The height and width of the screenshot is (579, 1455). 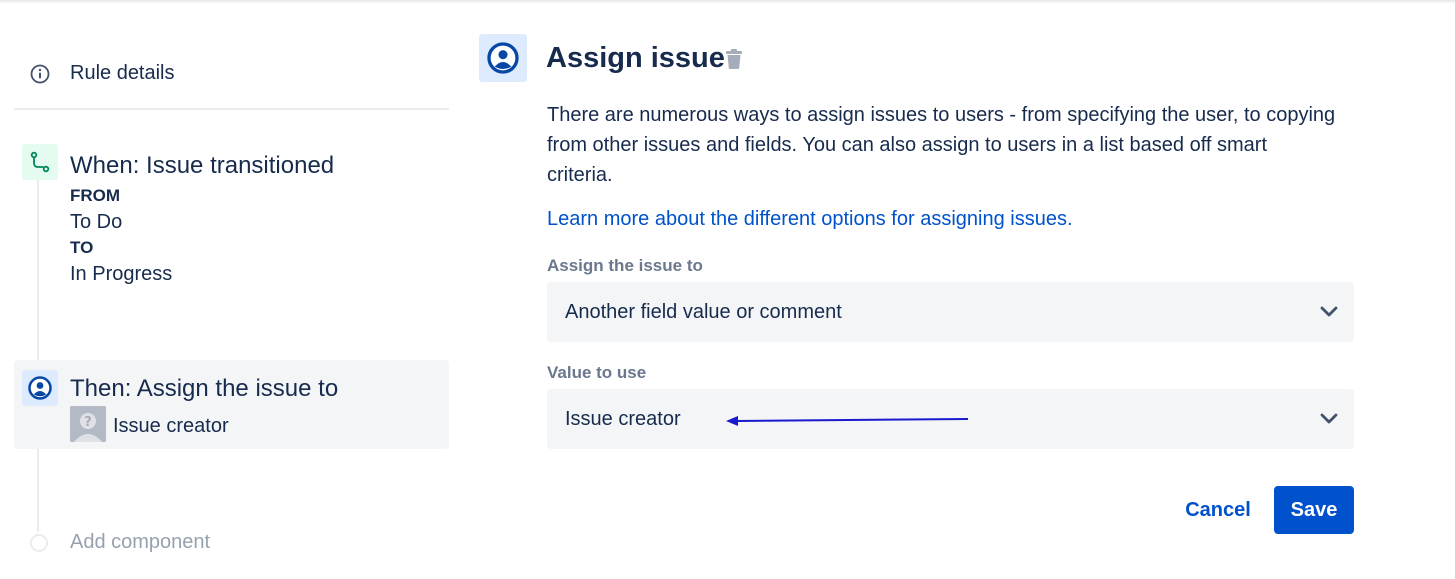 I want to click on trigger-from-value: To Do, so click(x=96, y=222).